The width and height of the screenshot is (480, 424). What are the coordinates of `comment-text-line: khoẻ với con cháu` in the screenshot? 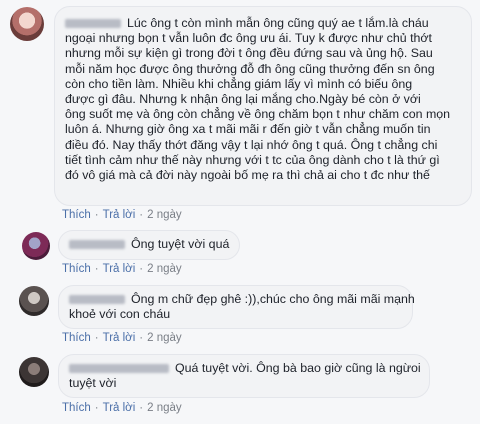 It's located at (120, 314).